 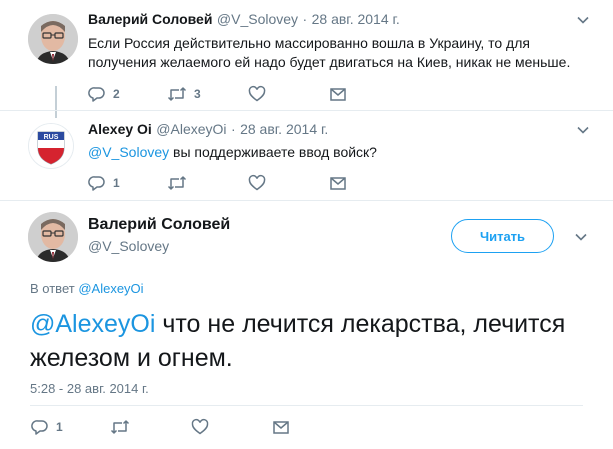 I want to click on reply-count: 2, so click(x=116, y=94).